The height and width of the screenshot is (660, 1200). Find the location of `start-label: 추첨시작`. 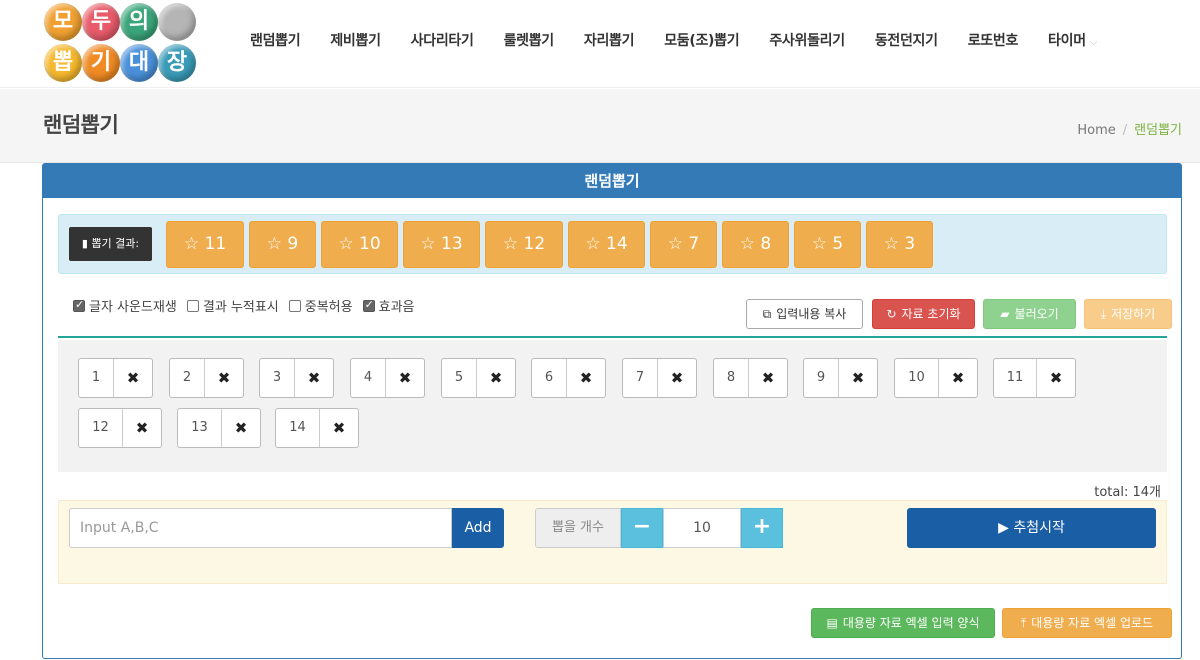

start-label: 추첨시작 is located at coordinates (1039, 528).